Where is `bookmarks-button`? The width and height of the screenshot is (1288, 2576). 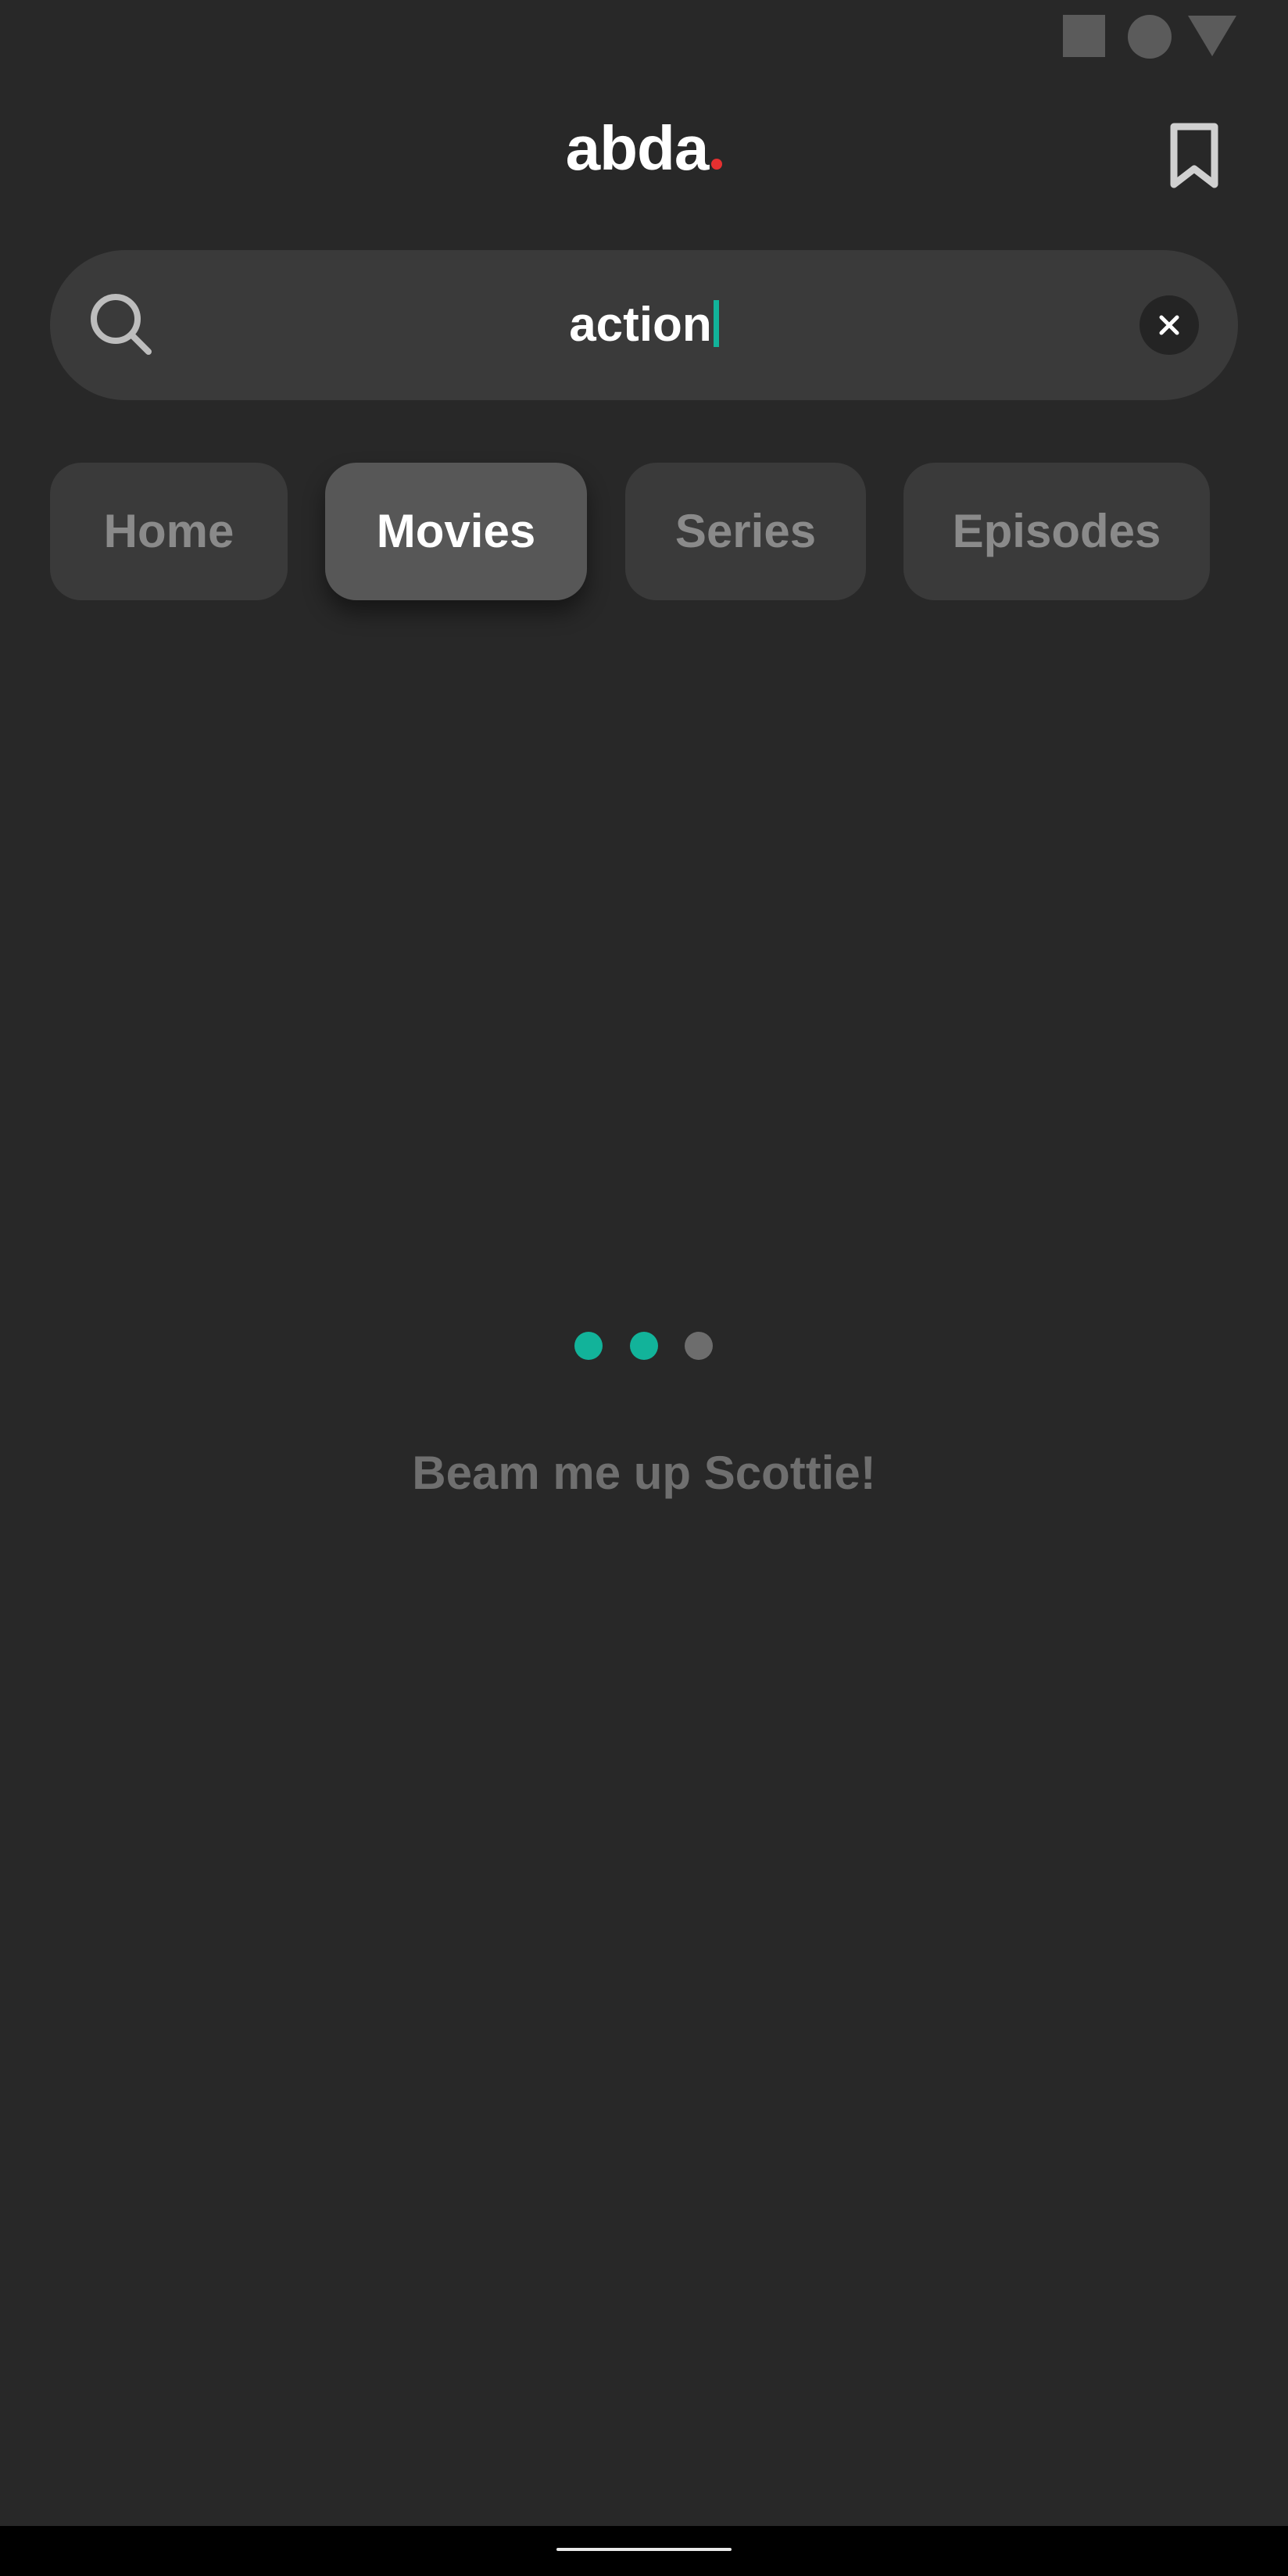 bookmarks-button is located at coordinates (1194, 155).